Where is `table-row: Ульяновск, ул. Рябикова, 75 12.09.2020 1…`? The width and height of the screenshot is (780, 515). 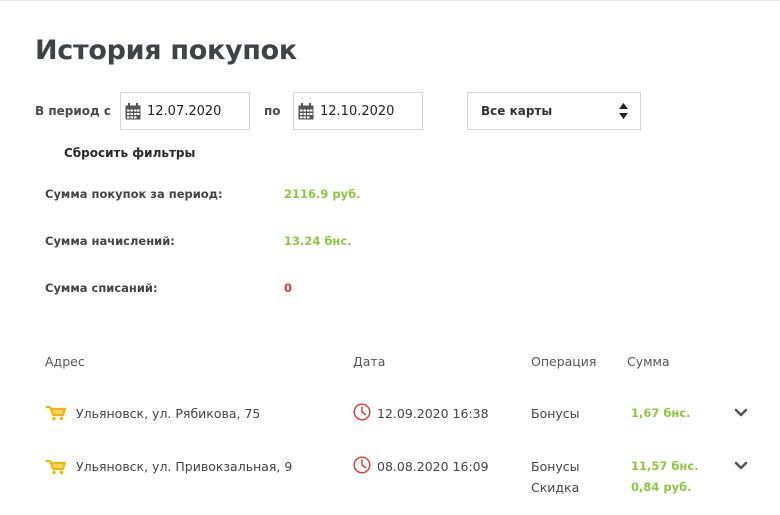 table-row: Ульяновск, ул. Рябикова, 75 12.09.2020 1… is located at coordinates (390, 416).